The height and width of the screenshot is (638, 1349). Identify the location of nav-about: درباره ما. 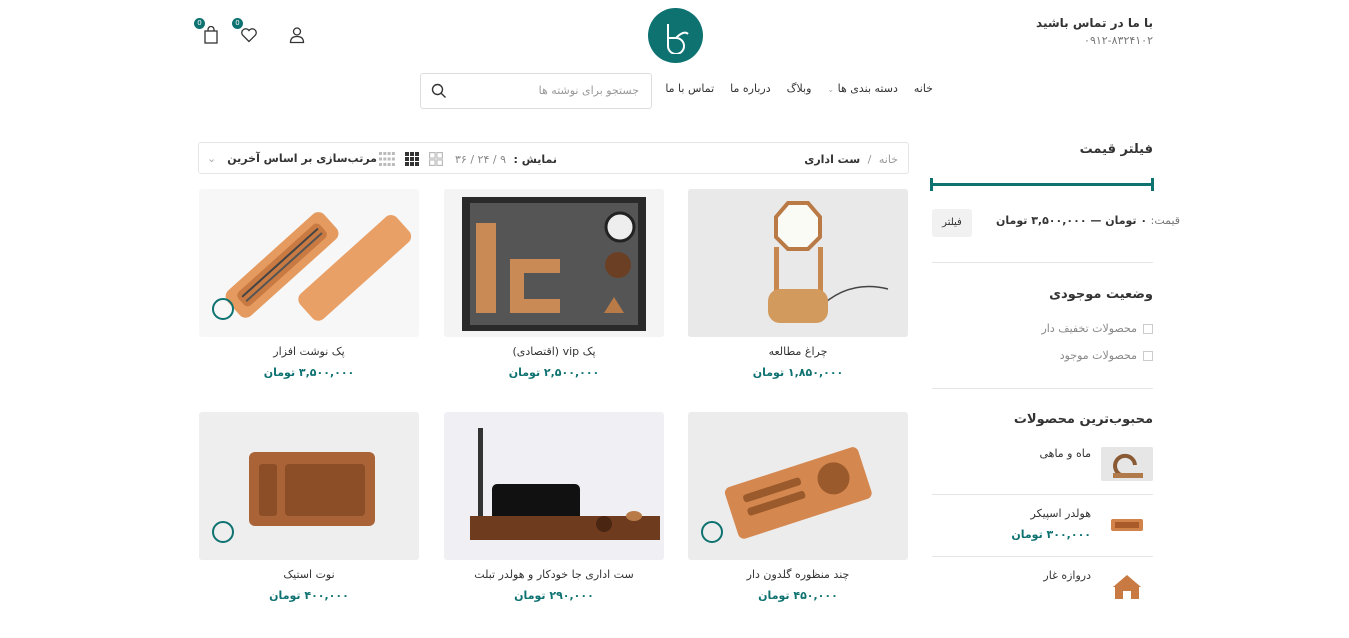
(750, 88).